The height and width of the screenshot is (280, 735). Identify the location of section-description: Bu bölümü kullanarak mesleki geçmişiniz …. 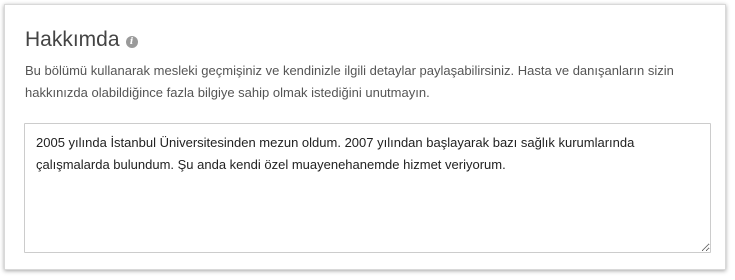
(349, 81).